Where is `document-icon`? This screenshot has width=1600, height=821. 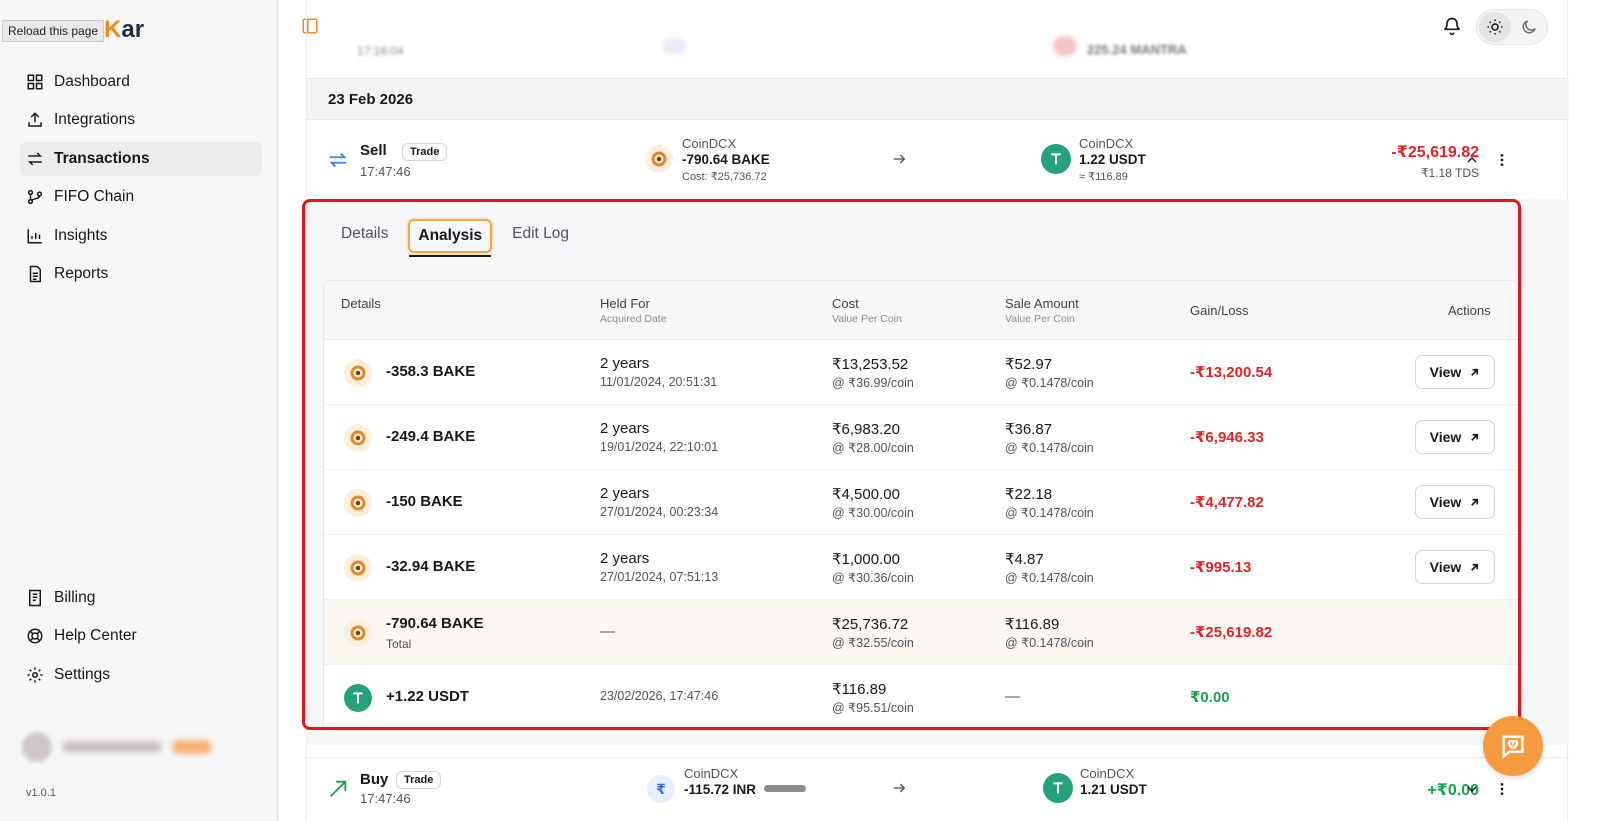 document-icon is located at coordinates (35, 274).